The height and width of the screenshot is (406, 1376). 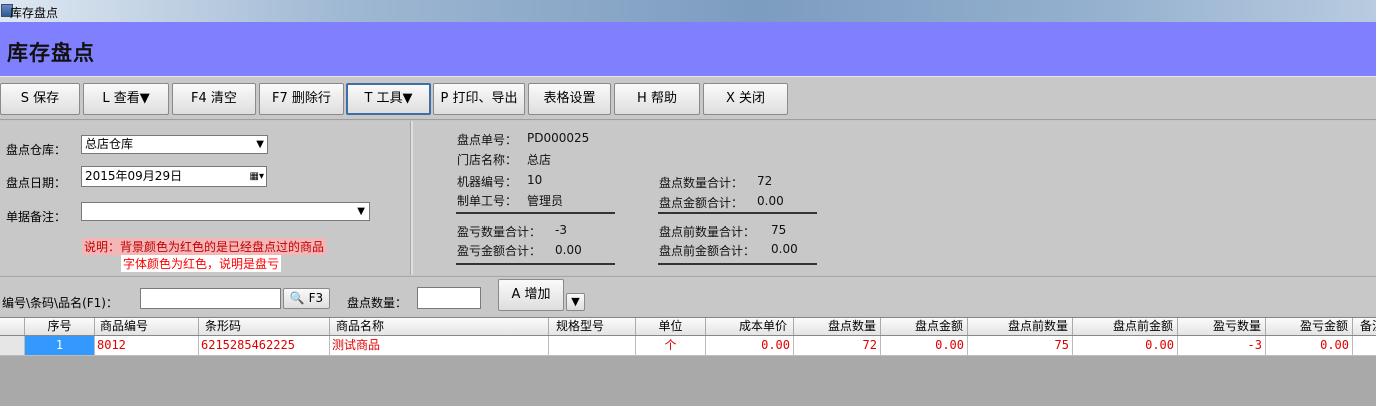 I want to click on column-header: 盈亏数量, so click(x=1222, y=326).